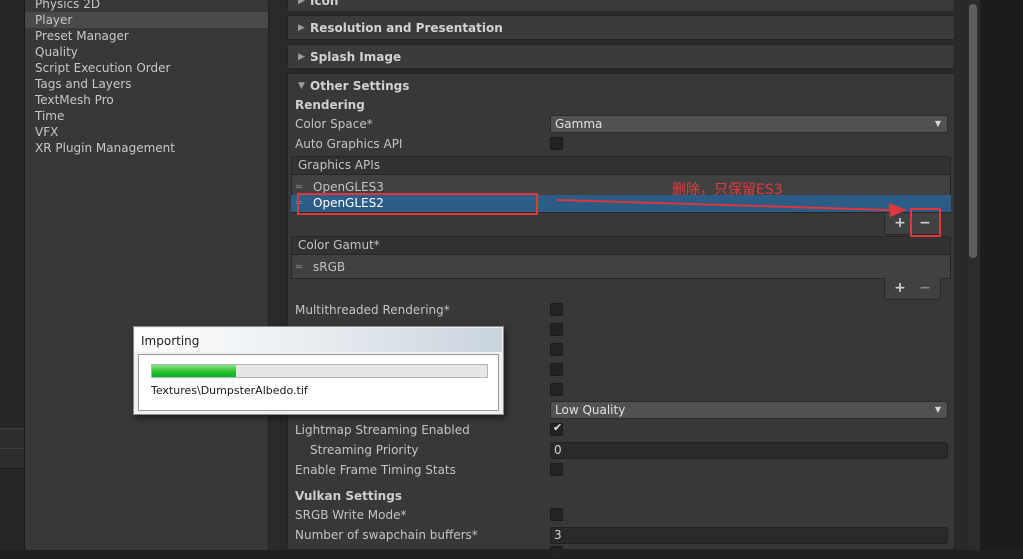 This screenshot has height=559, width=1023. Describe the element at coordinates (348, 496) in the screenshot. I see `vulkan-settings-header: Vulkan Settings` at that location.